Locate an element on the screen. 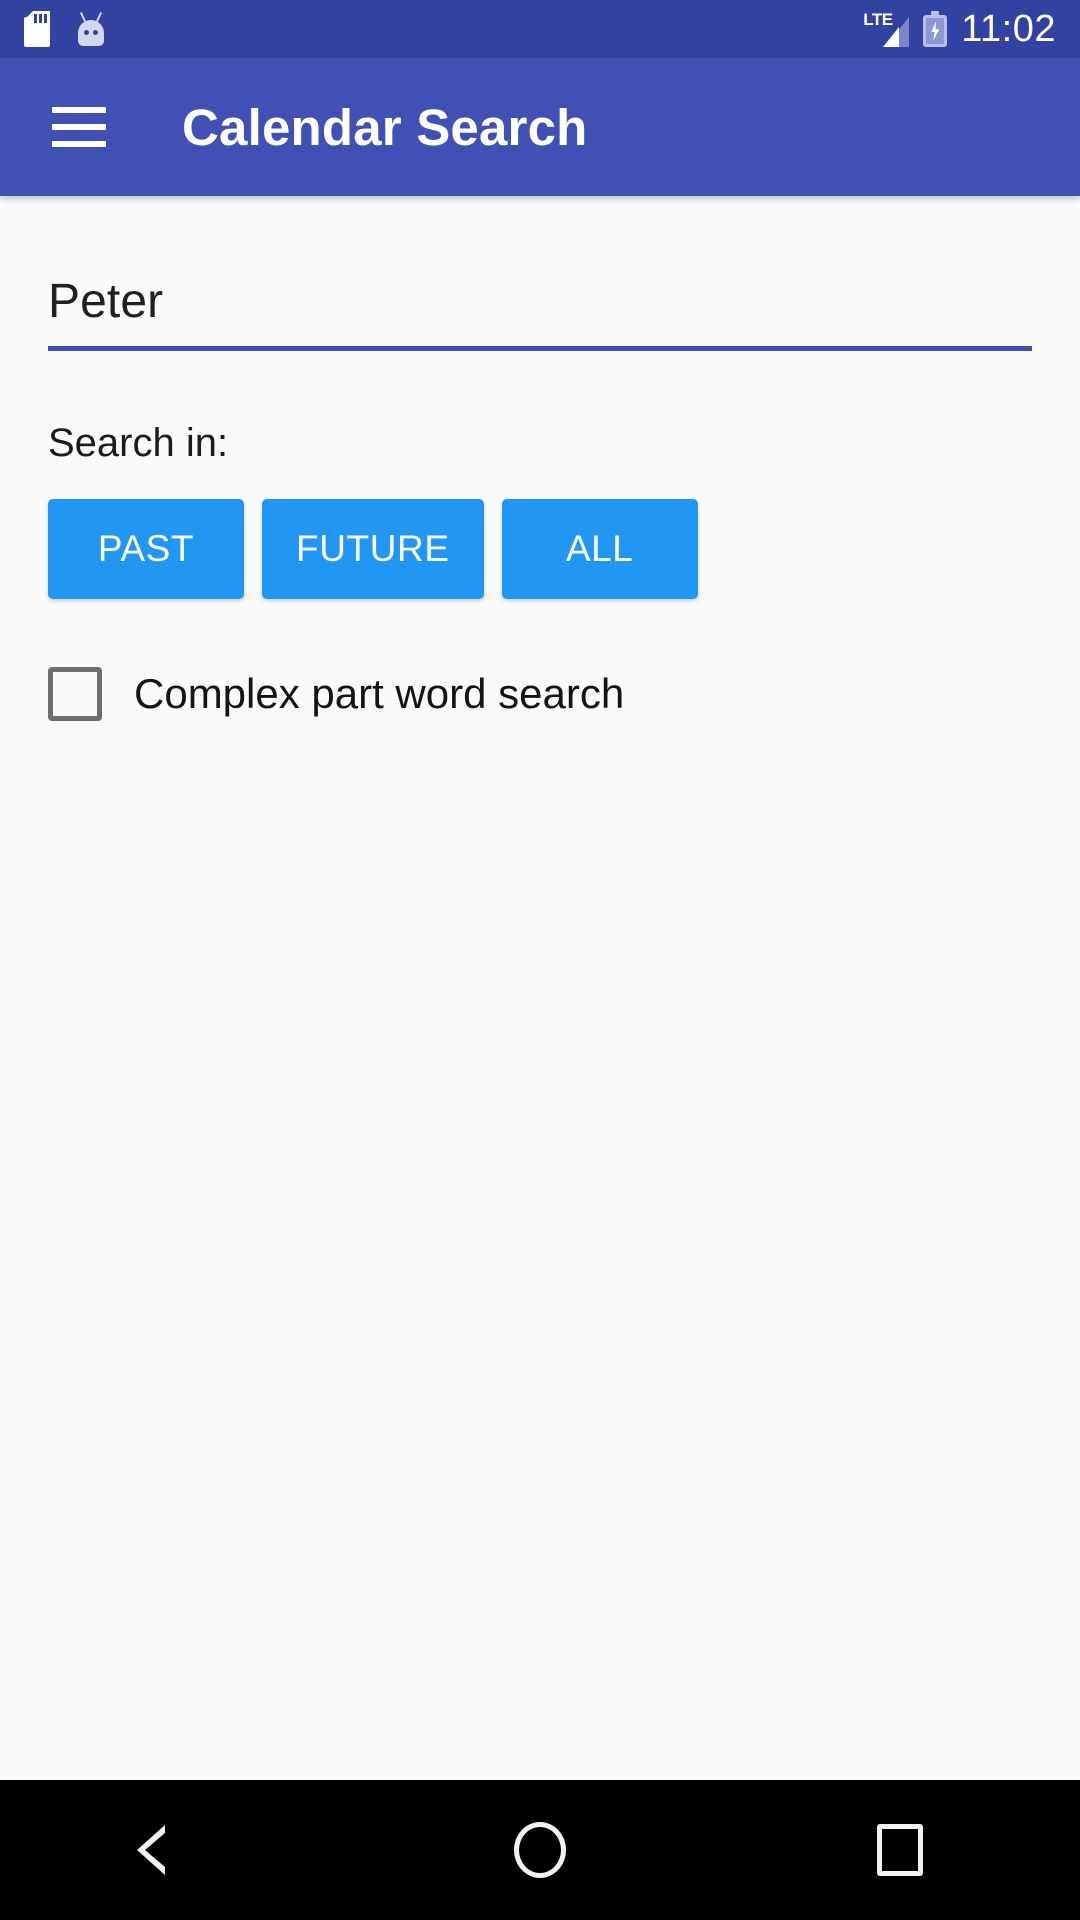 Image resolution: width=1080 pixels, height=1920 pixels. search-scope-label: Search in: is located at coordinates (138, 443).